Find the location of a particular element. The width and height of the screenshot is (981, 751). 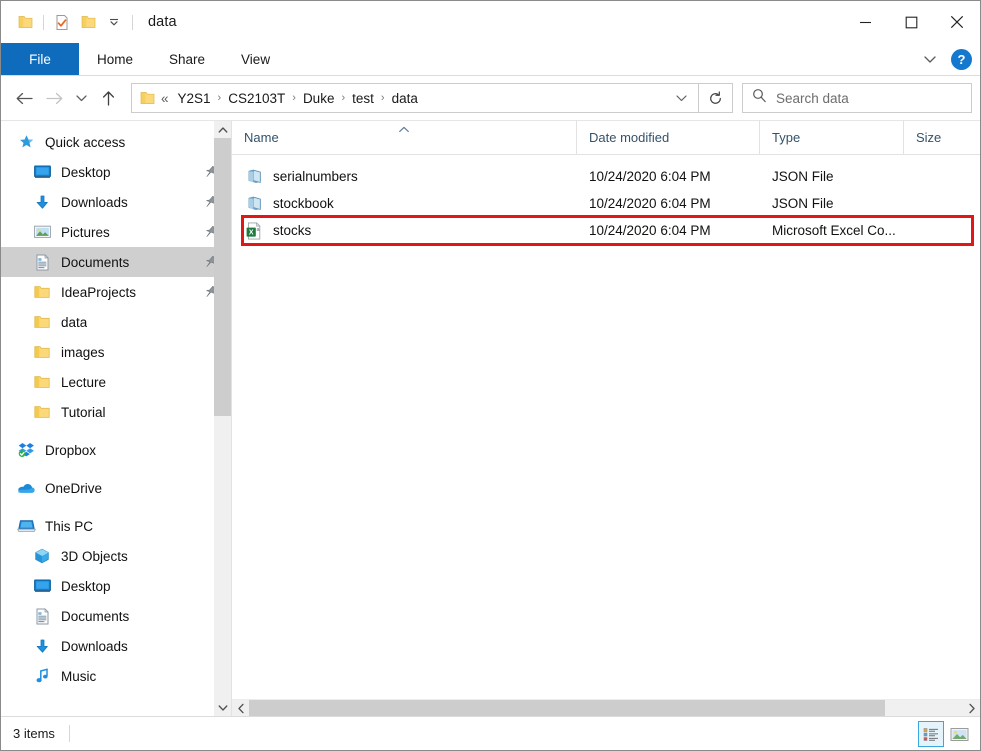

close-button is located at coordinates (957, 22).